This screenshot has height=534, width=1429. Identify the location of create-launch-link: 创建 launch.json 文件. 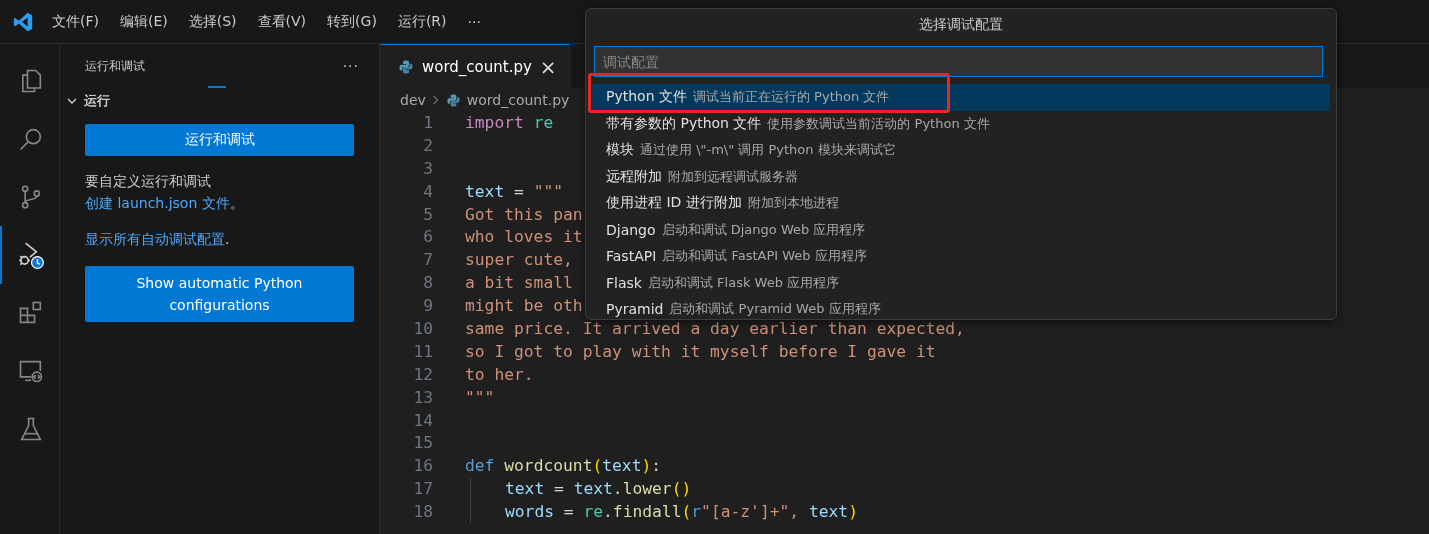
(157, 203).